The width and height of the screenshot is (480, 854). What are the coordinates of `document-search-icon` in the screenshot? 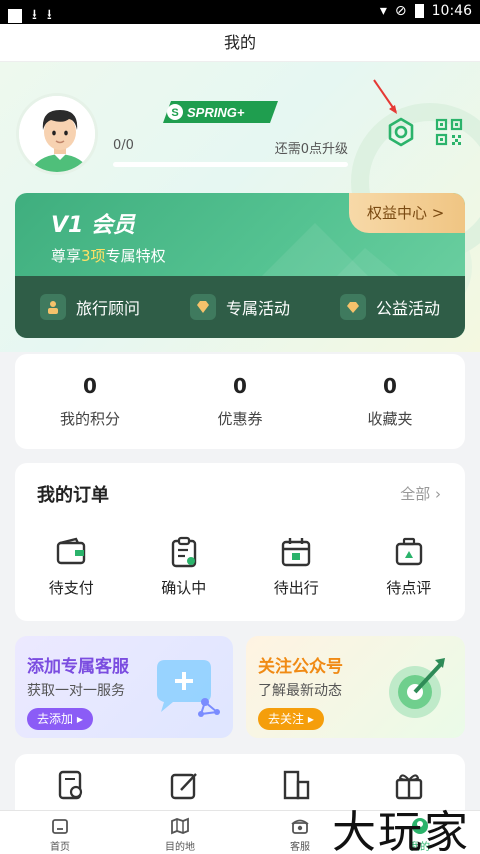 It's located at (71, 785).